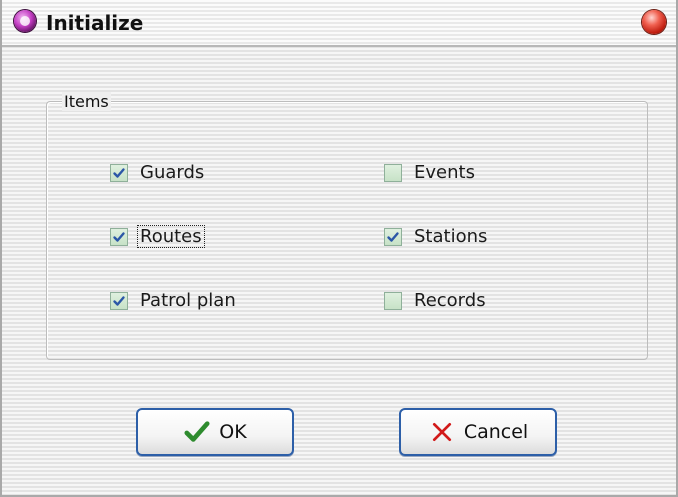 The image size is (678, 497). Describe the element at coordinates (233, 432) in the screenshot. I see `ok-button-label: OK` at that location.